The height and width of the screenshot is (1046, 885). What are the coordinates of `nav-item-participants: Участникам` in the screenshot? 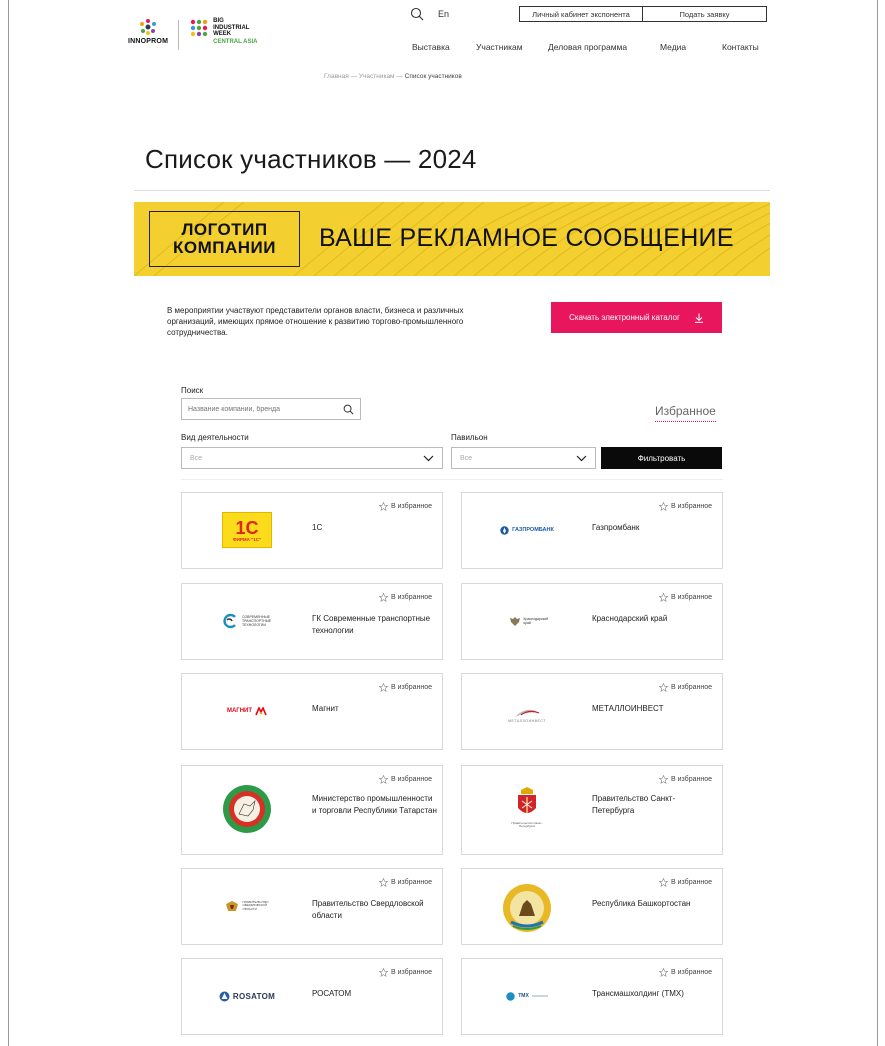 It's located at (512, 47).